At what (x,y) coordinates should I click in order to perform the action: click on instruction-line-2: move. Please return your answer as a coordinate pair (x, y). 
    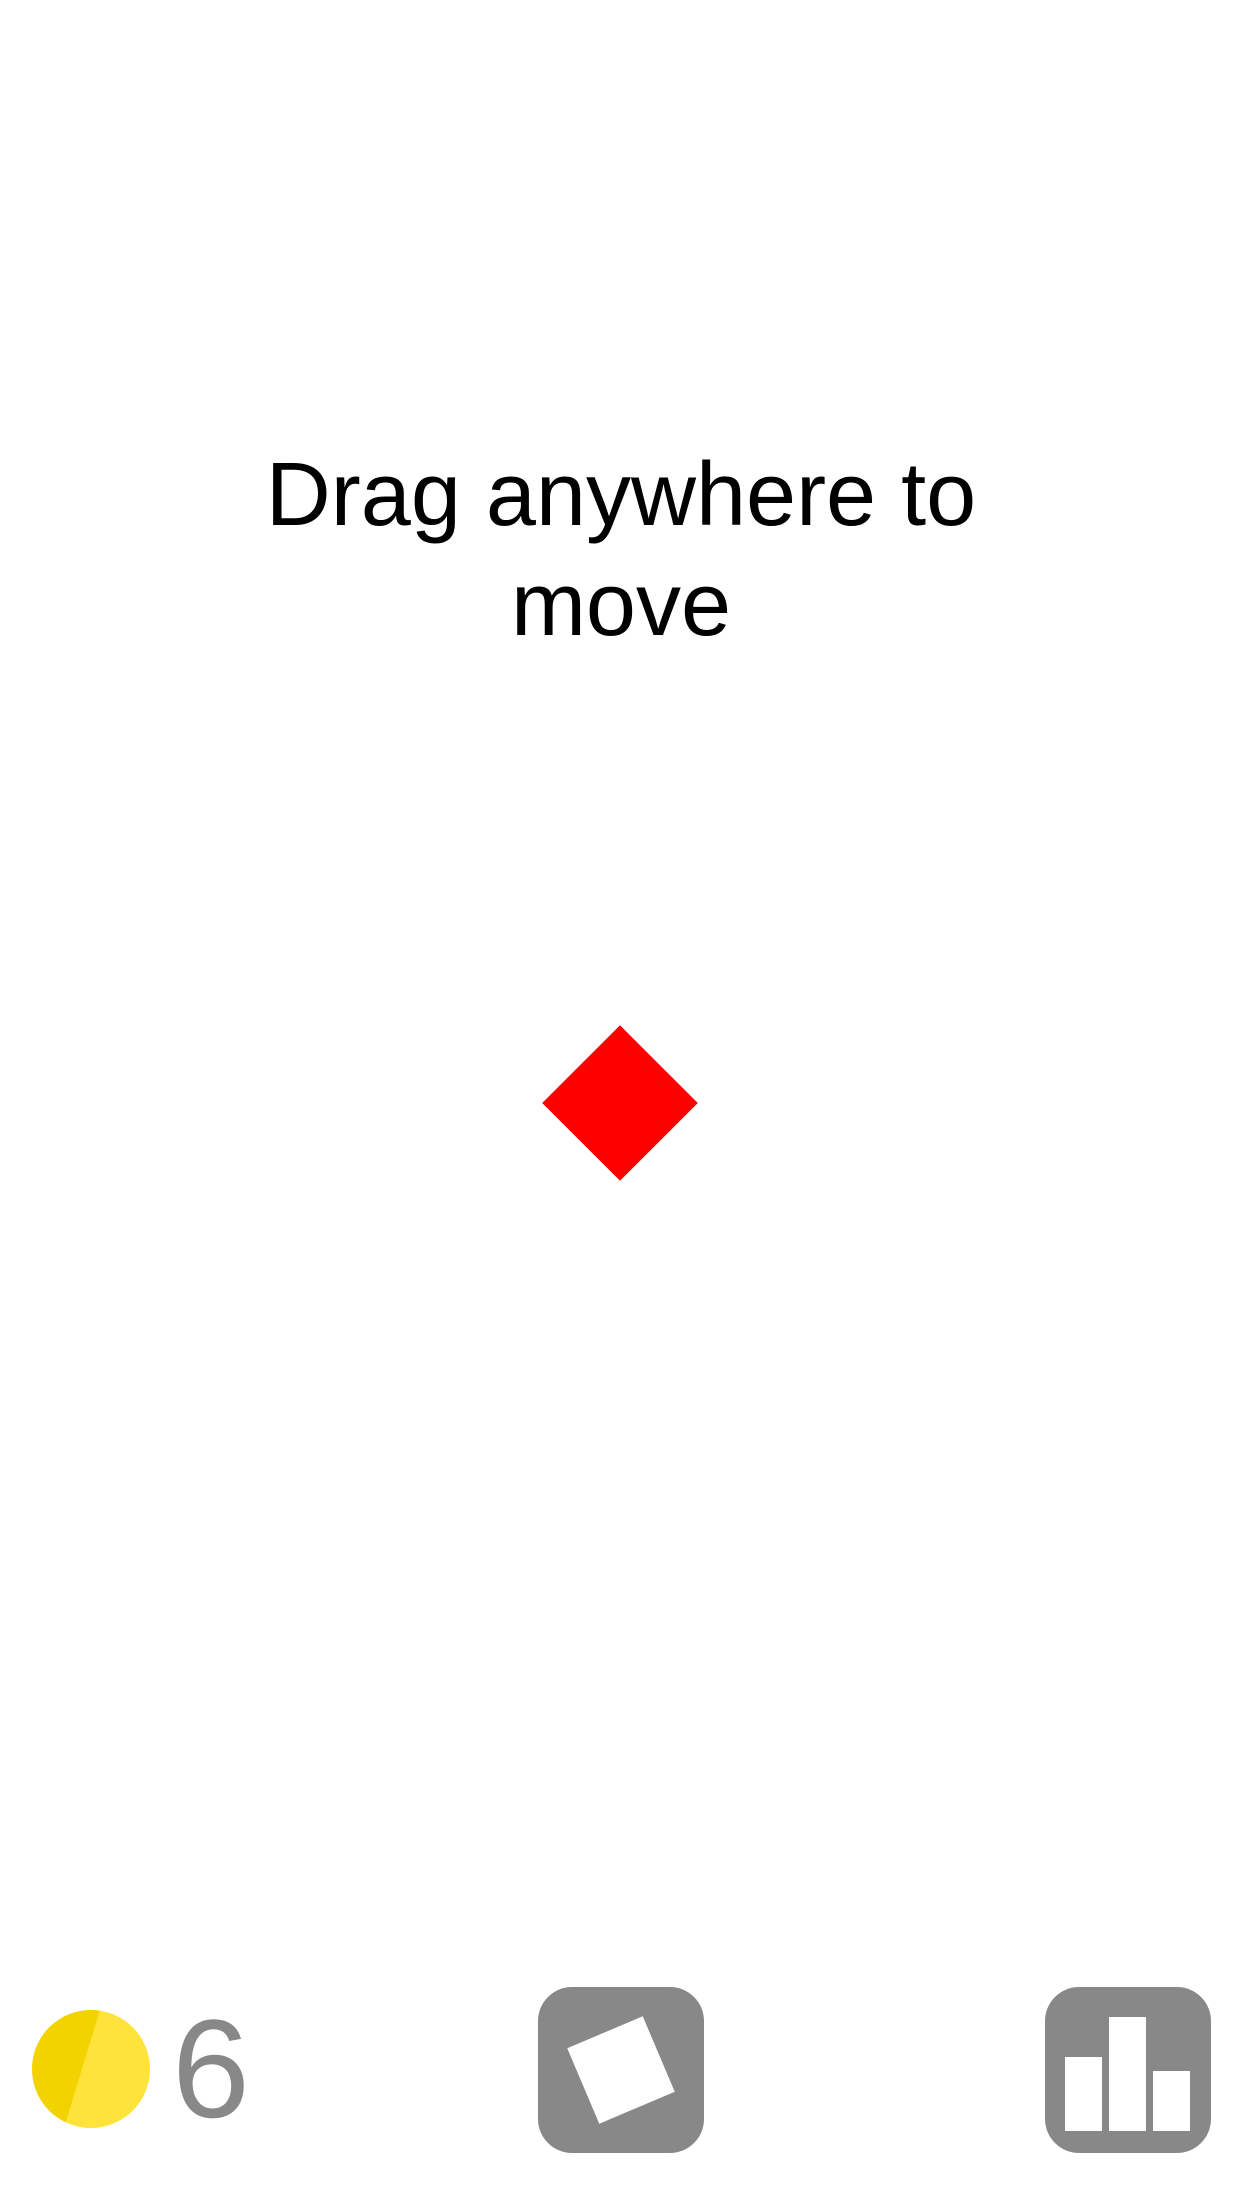
    Looking at the image, I should click on (621, 605).